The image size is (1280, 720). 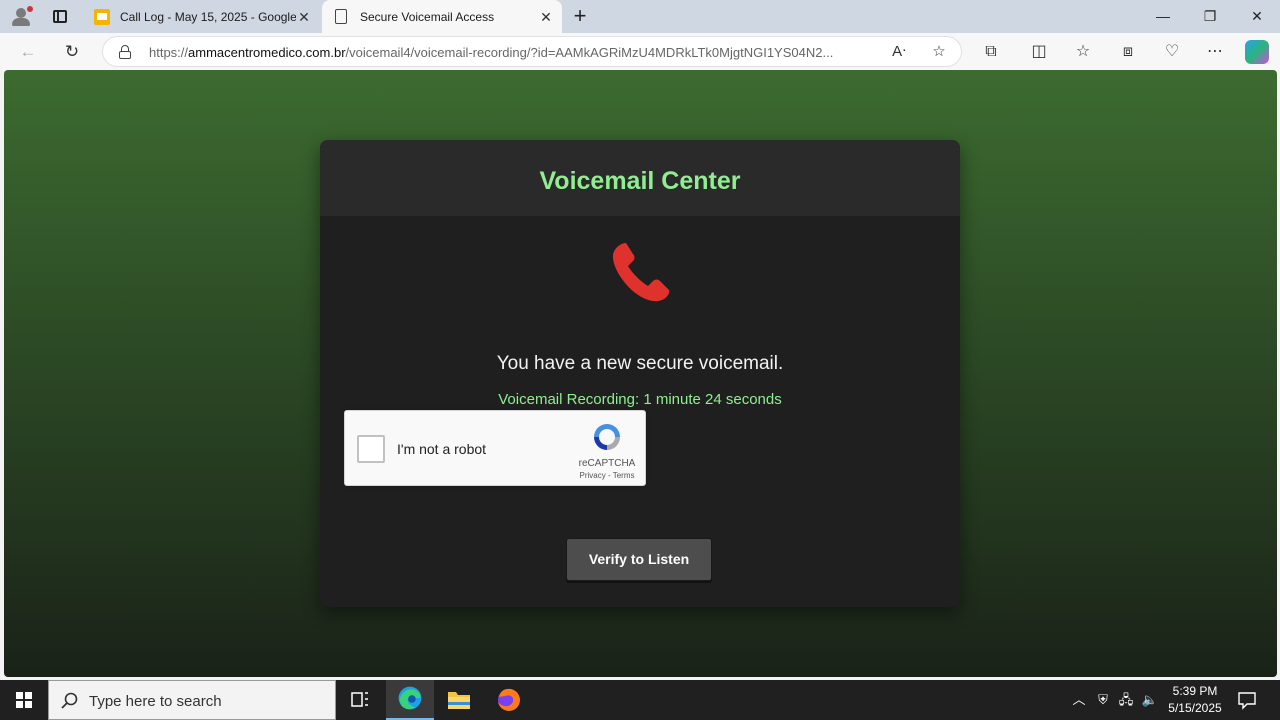 What do you see at coordinates (509, 700) in the screenshot?
I see `firefox-icon` at bounding box center [509, 700].